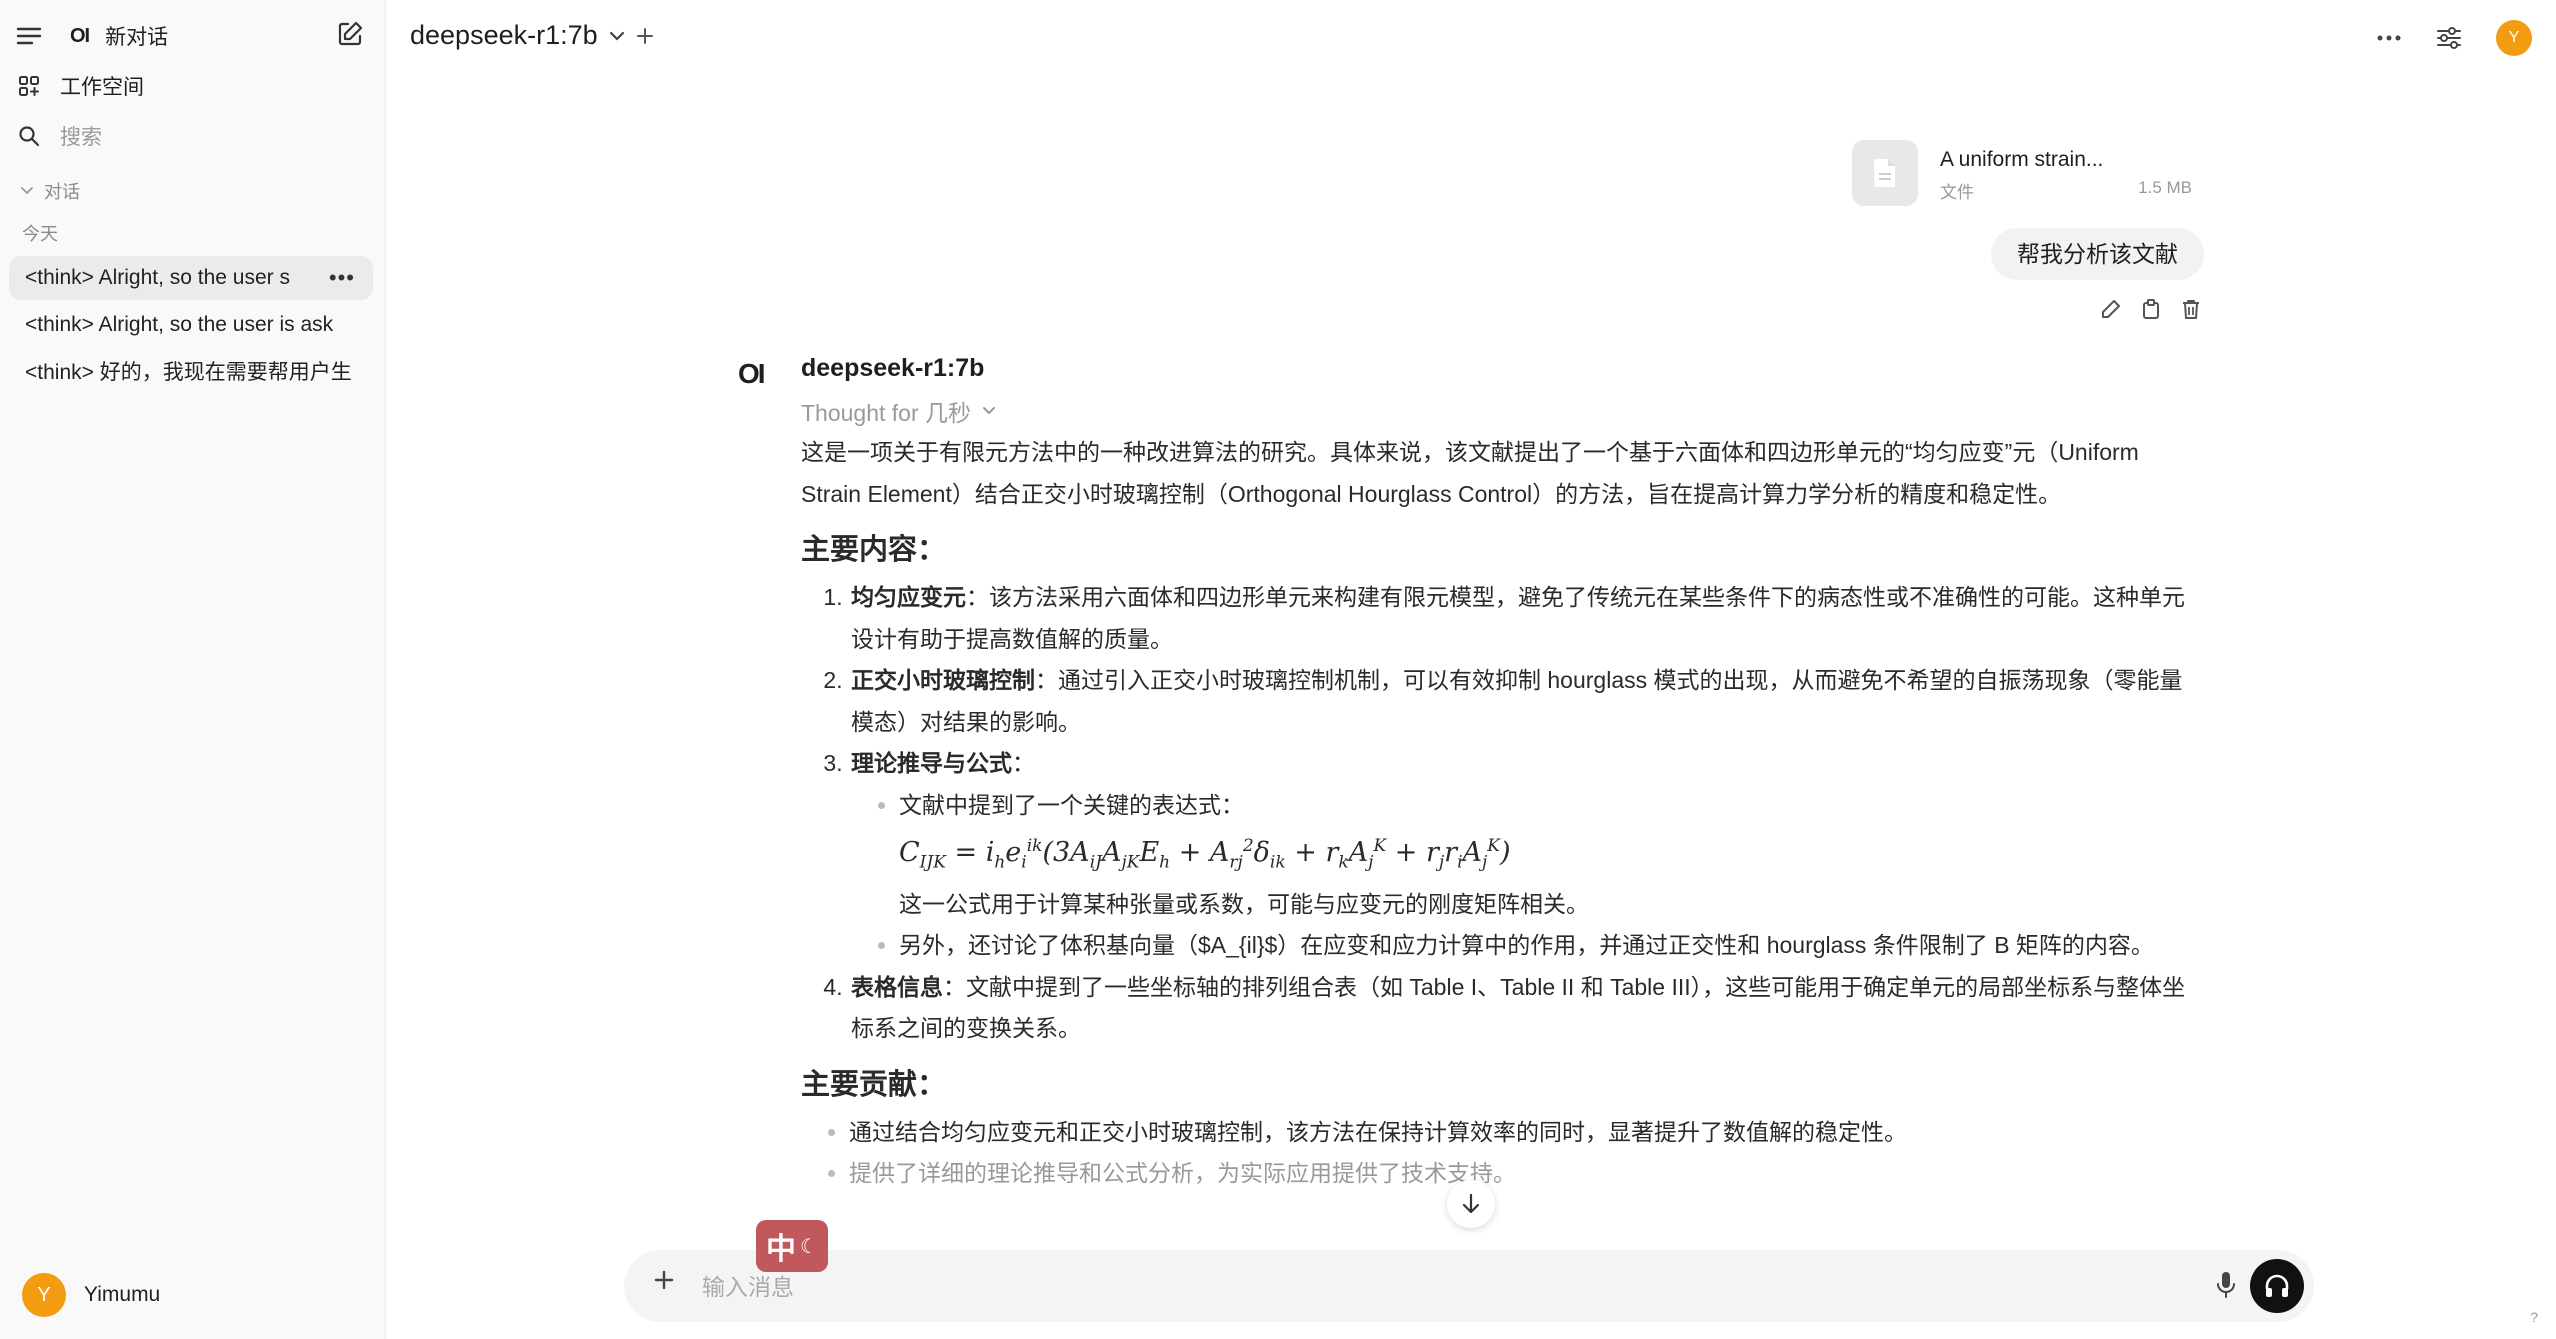 This screenshot has height=1339, width=2556. Describe the element at coordinates (886, 413) in the screenshot. I see `thought-label: Thought for 几秒` at that location.